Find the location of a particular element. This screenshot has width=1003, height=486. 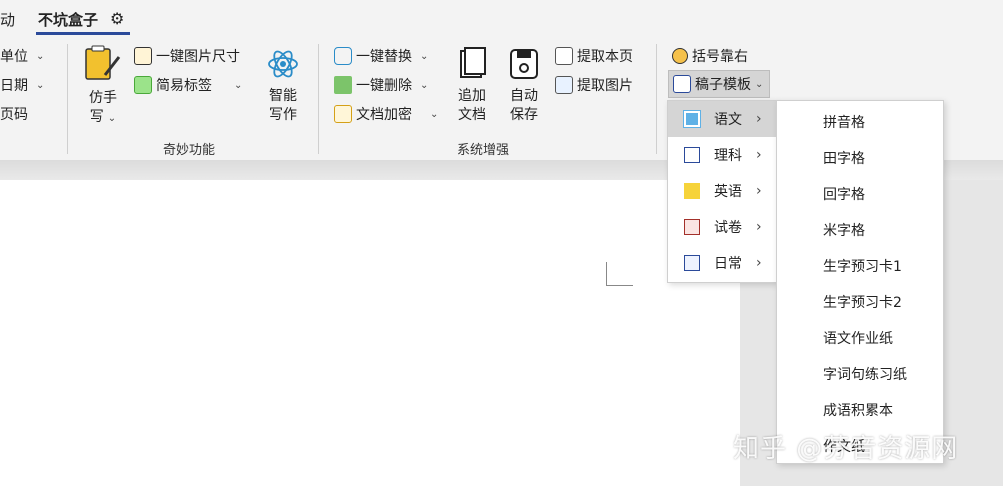

page-number-label: 页码 is located at coordinates (14, 115).